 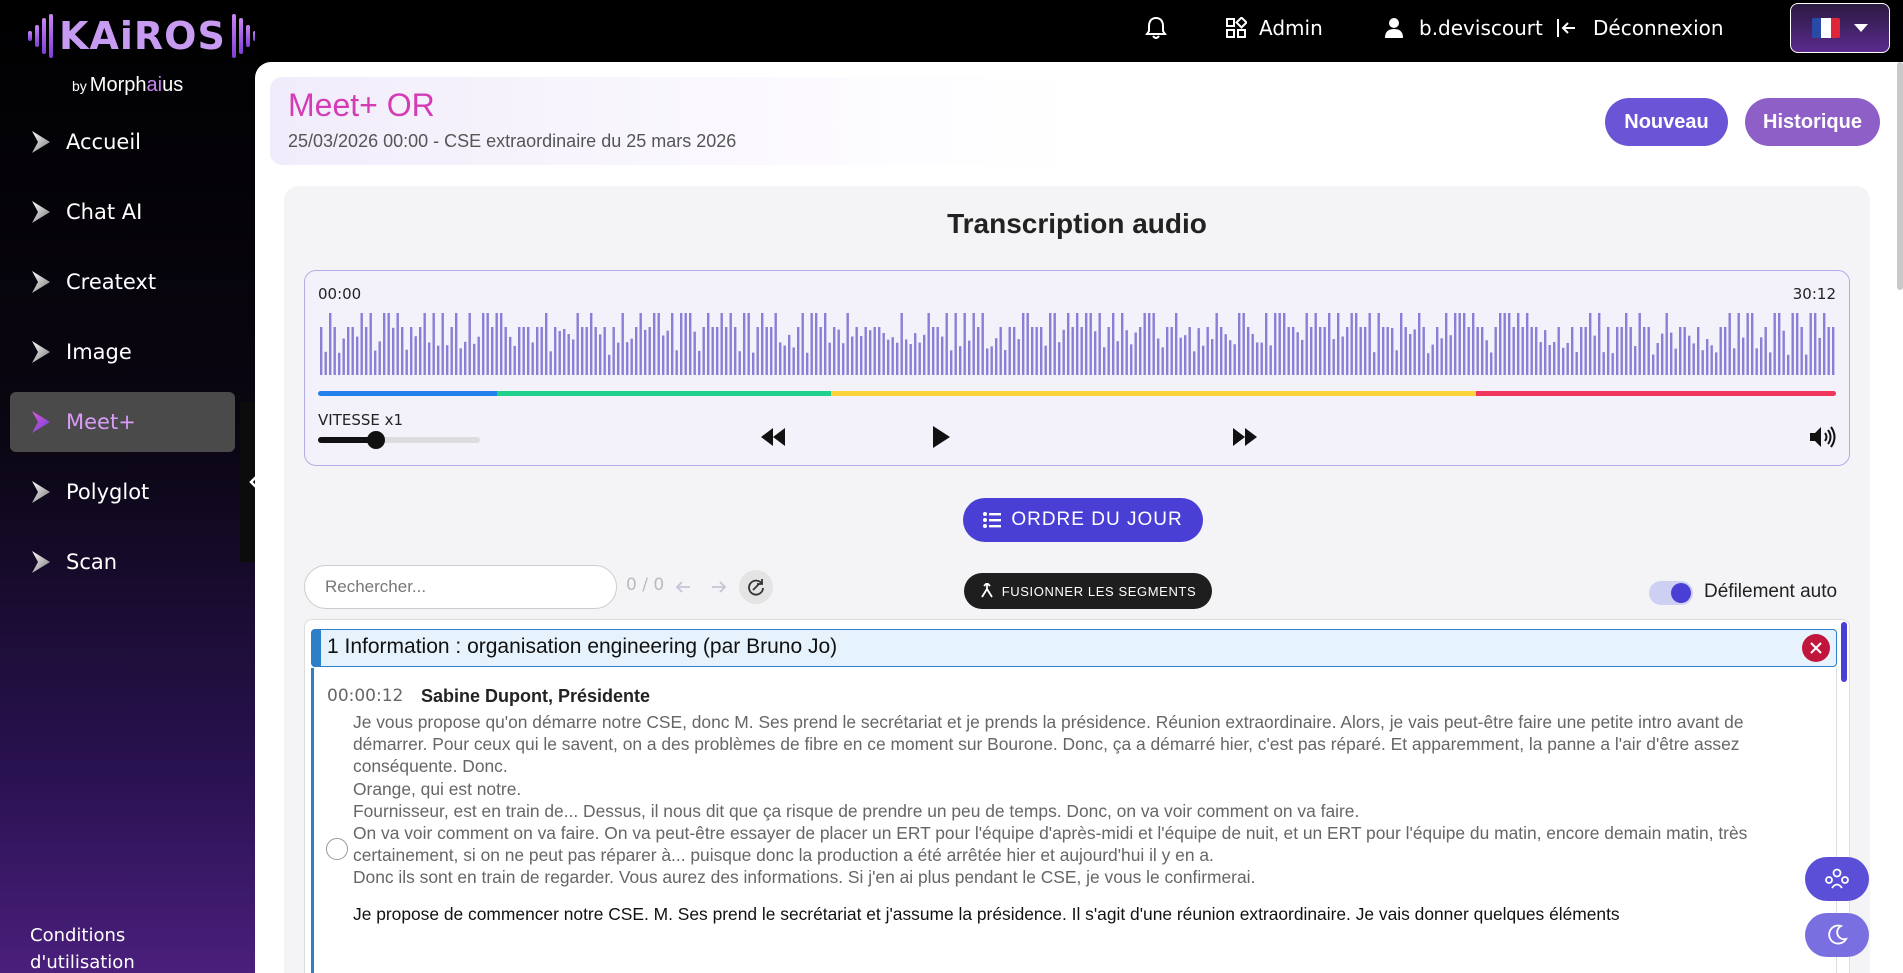 I want to click on refresh-icon, so click(x=756, y=587).